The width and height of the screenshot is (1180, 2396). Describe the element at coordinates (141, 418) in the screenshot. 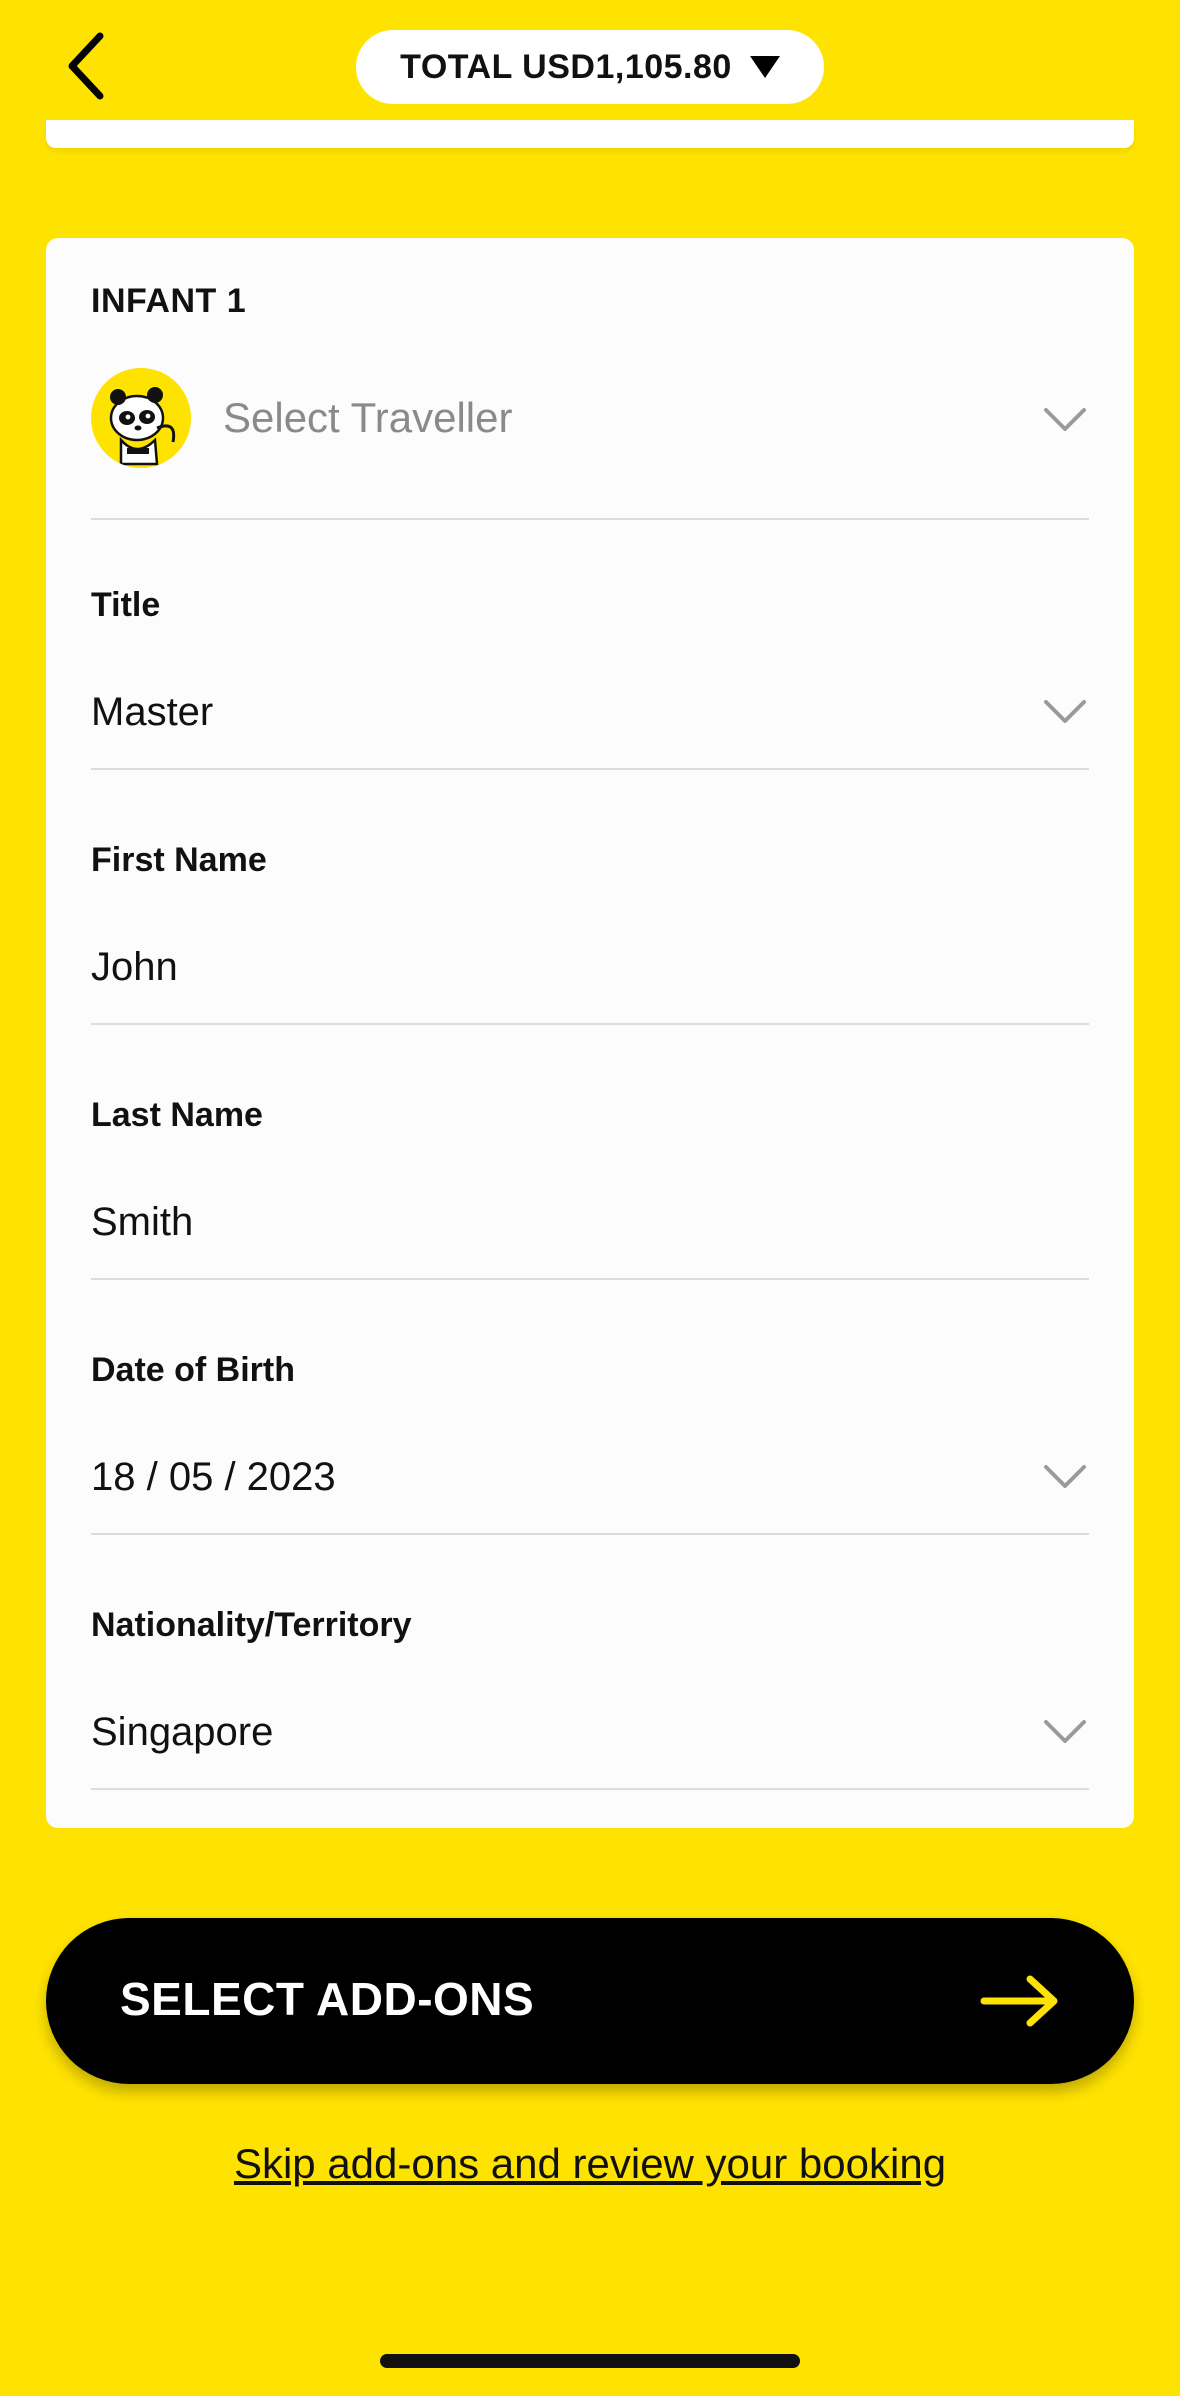

I see `panda-mascot-icon` at that location.